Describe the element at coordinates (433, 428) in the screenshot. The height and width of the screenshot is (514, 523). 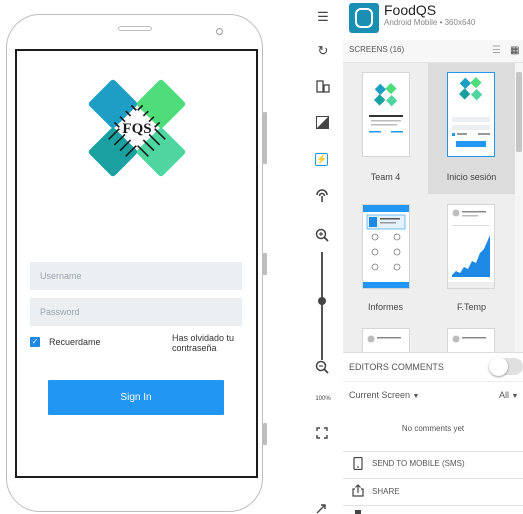
I see `no-comments-text: No comments yet` at that location.